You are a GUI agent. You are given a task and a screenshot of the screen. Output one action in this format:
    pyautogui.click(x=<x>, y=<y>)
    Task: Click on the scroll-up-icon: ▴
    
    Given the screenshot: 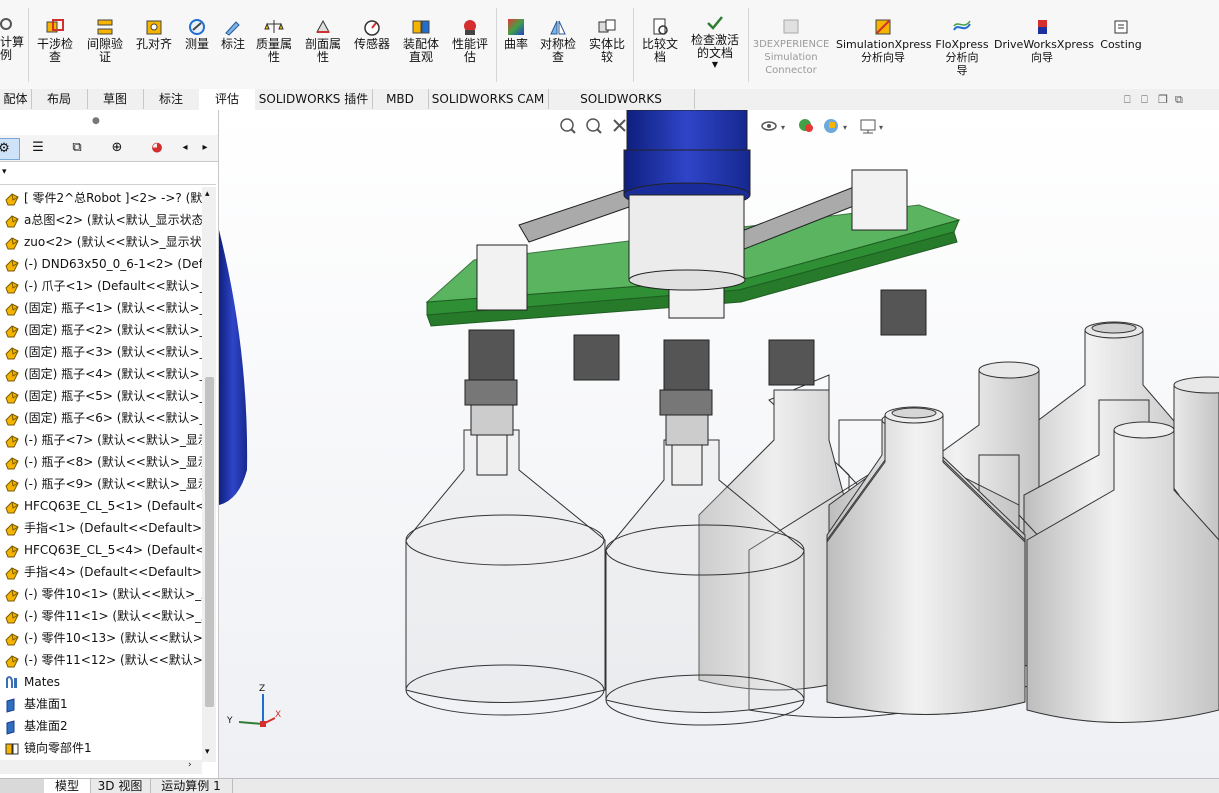 What is the action you would take?
    pyautogui.click(x=207, y=194)
    